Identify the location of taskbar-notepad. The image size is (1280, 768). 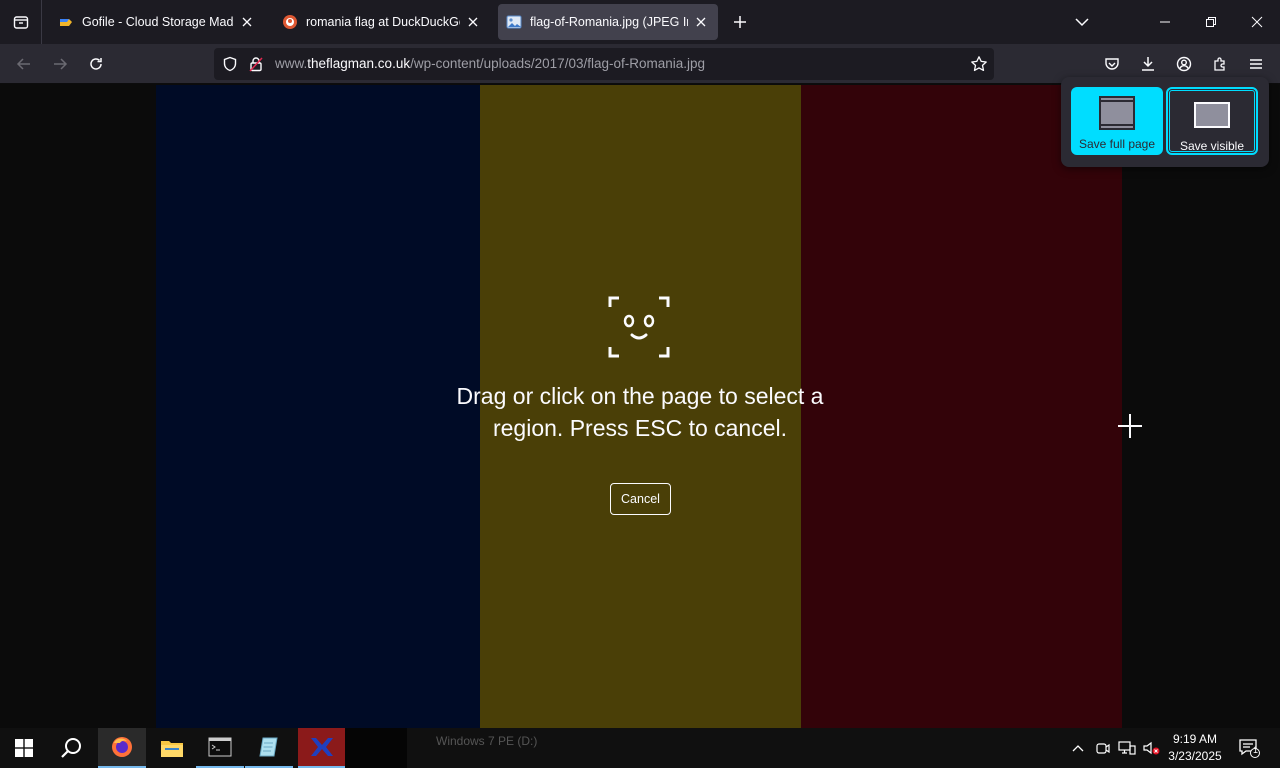
(269, 748).